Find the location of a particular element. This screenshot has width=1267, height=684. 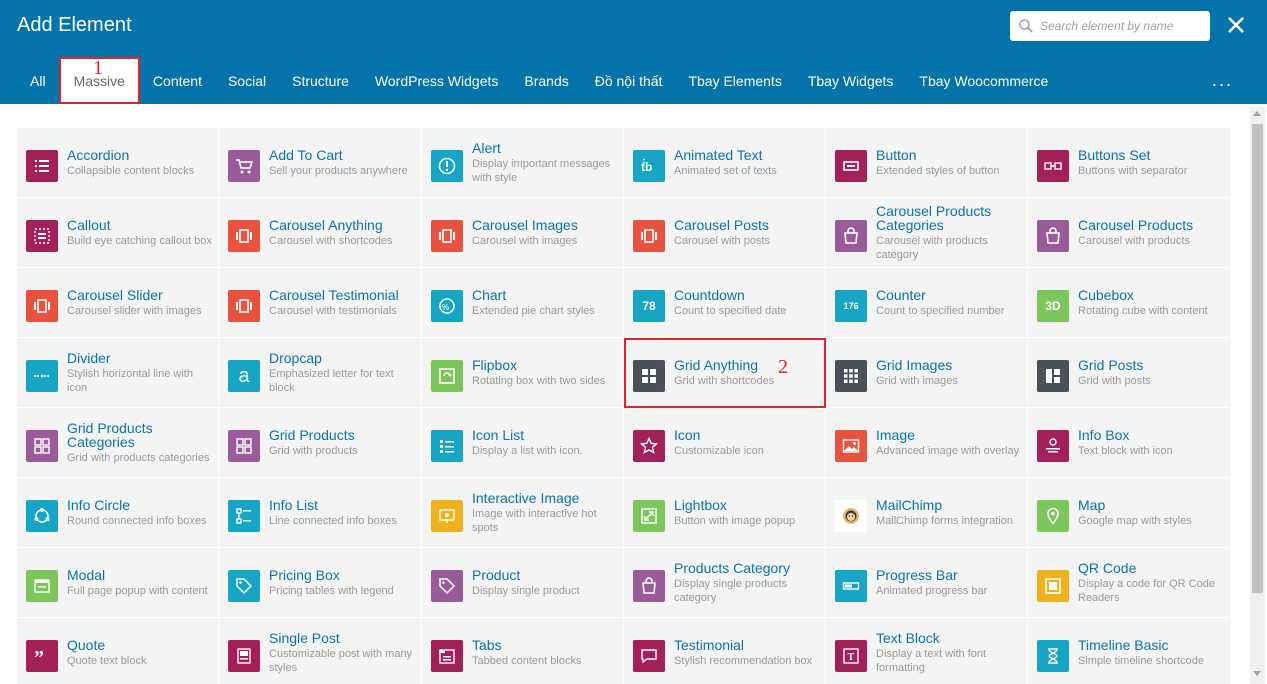

element-counter: 176 Counter Count to specified number is located at coordinates (927, 303).